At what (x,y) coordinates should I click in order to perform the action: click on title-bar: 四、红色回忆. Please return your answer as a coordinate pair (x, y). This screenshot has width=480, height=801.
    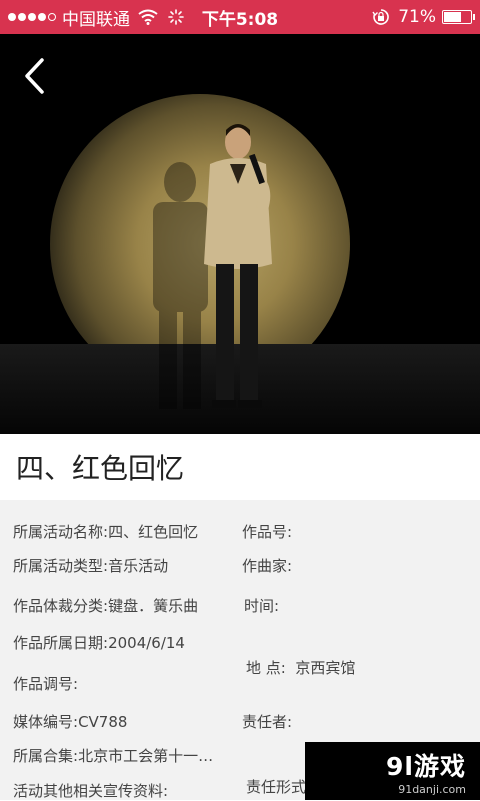
    Looking at the image, I should click on (240, 467).